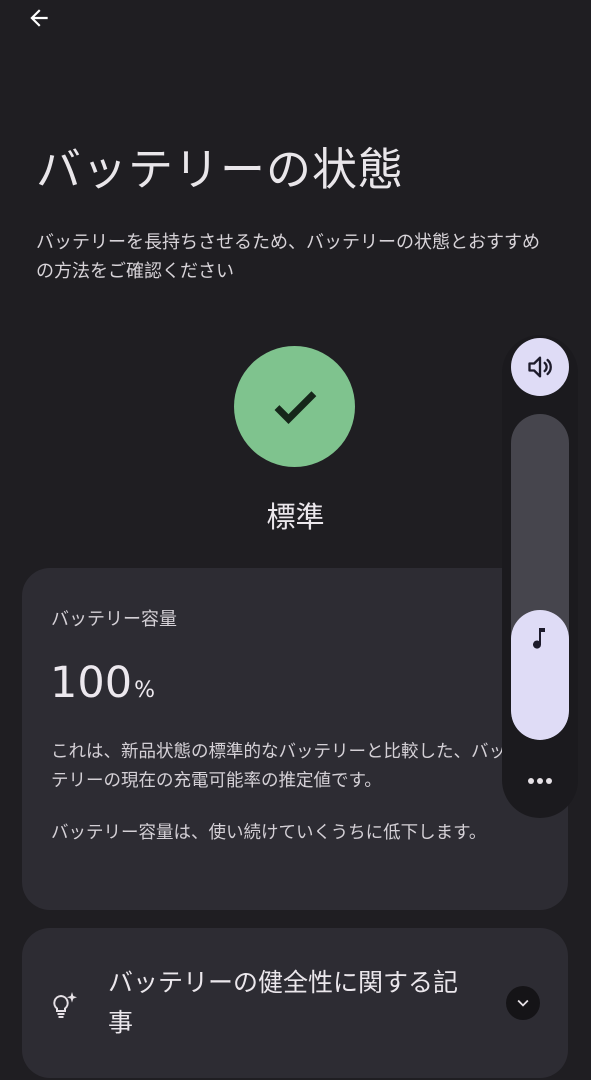 The height and width of the screenshot is (1080, 591). I want to click on status-indicator, so click(294, 406).